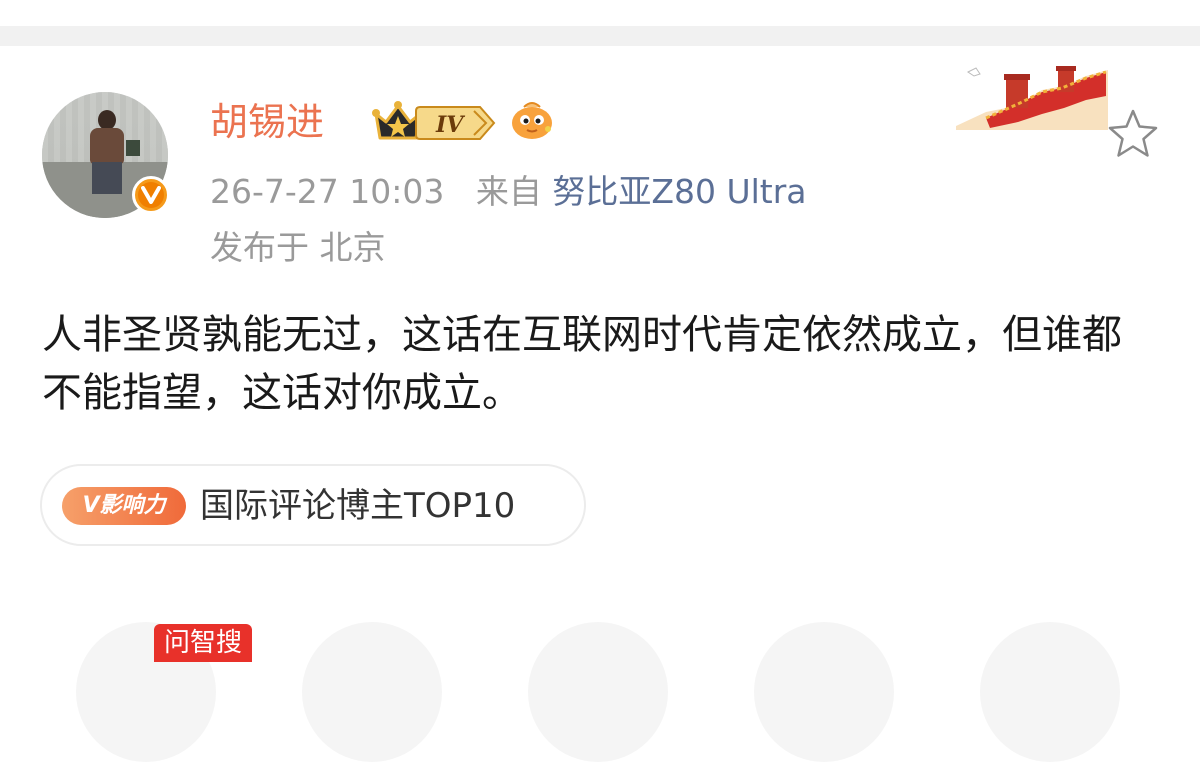 The height and width of the screenshot is (762, 1200). I want to click on post-source-device: 努比亚Z80 Ultra, so click(679, 191).